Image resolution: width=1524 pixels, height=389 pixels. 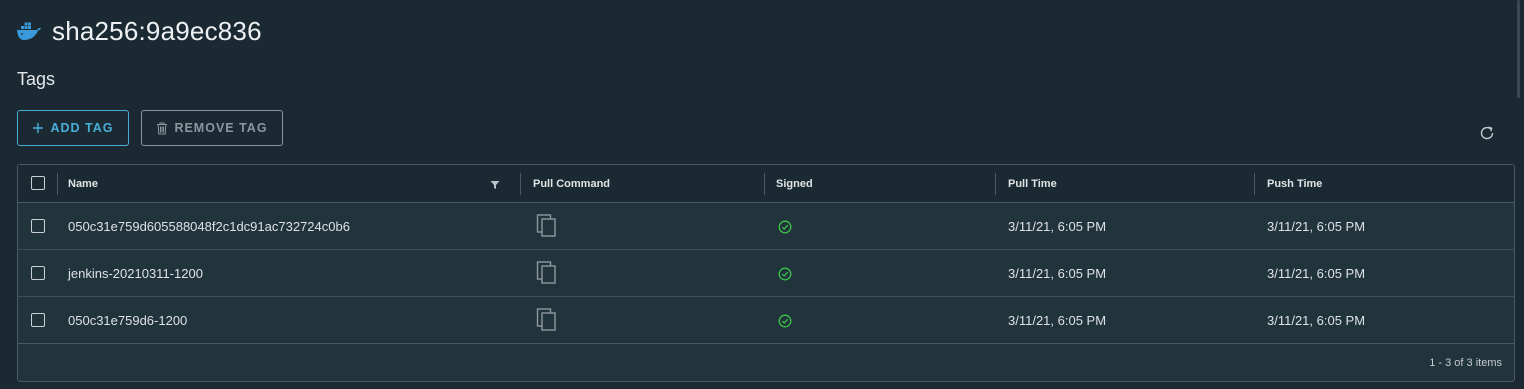 I want to click on page-header: sha256:9a9ec836, so click(x=139, y=31).